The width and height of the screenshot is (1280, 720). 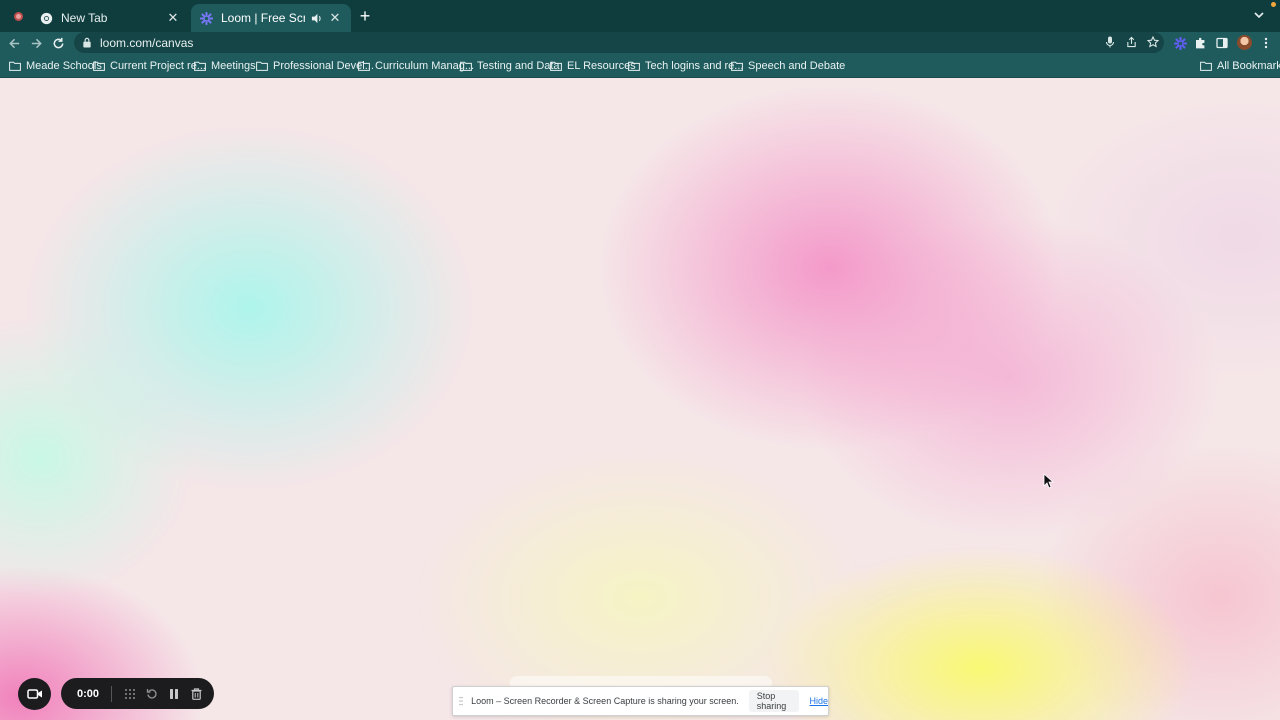 I want to click on bookmark-folder-el-resources: EL Resources, so click(x=593, y=66).